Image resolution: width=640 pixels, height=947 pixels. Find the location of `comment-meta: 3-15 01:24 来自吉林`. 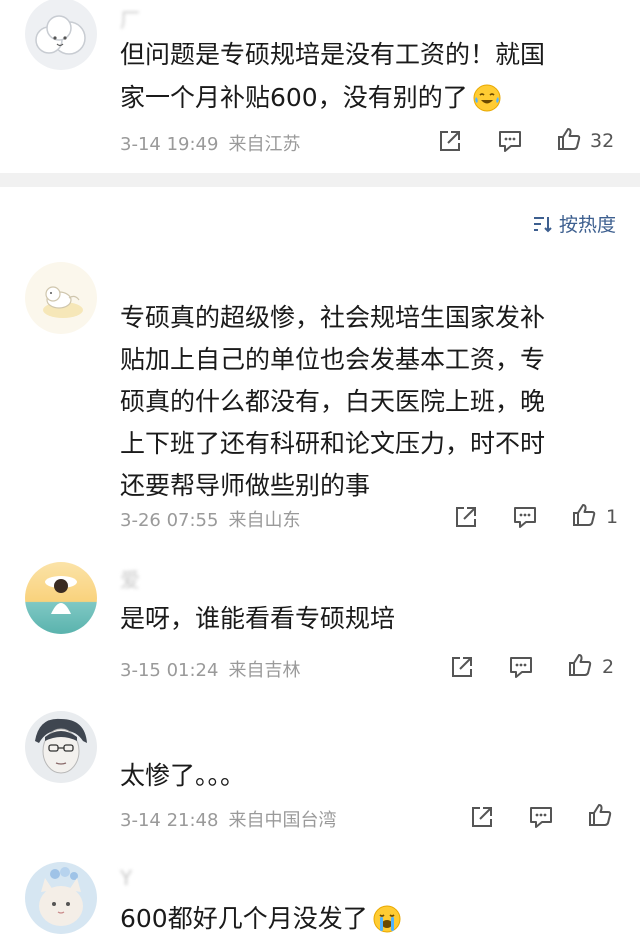

comment-meta: 3-15 01:24 来自吉林 is located at coordinates (210, 669).